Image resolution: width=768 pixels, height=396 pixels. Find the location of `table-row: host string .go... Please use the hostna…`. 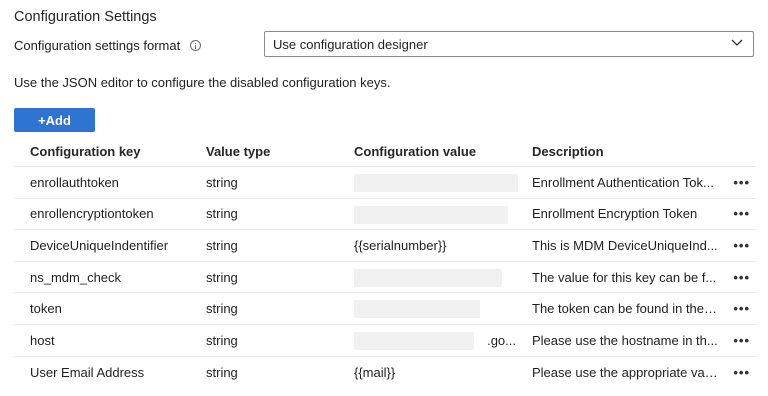

table-row: host string .go... Please use the hostna… is located at coordinates (385, 341).